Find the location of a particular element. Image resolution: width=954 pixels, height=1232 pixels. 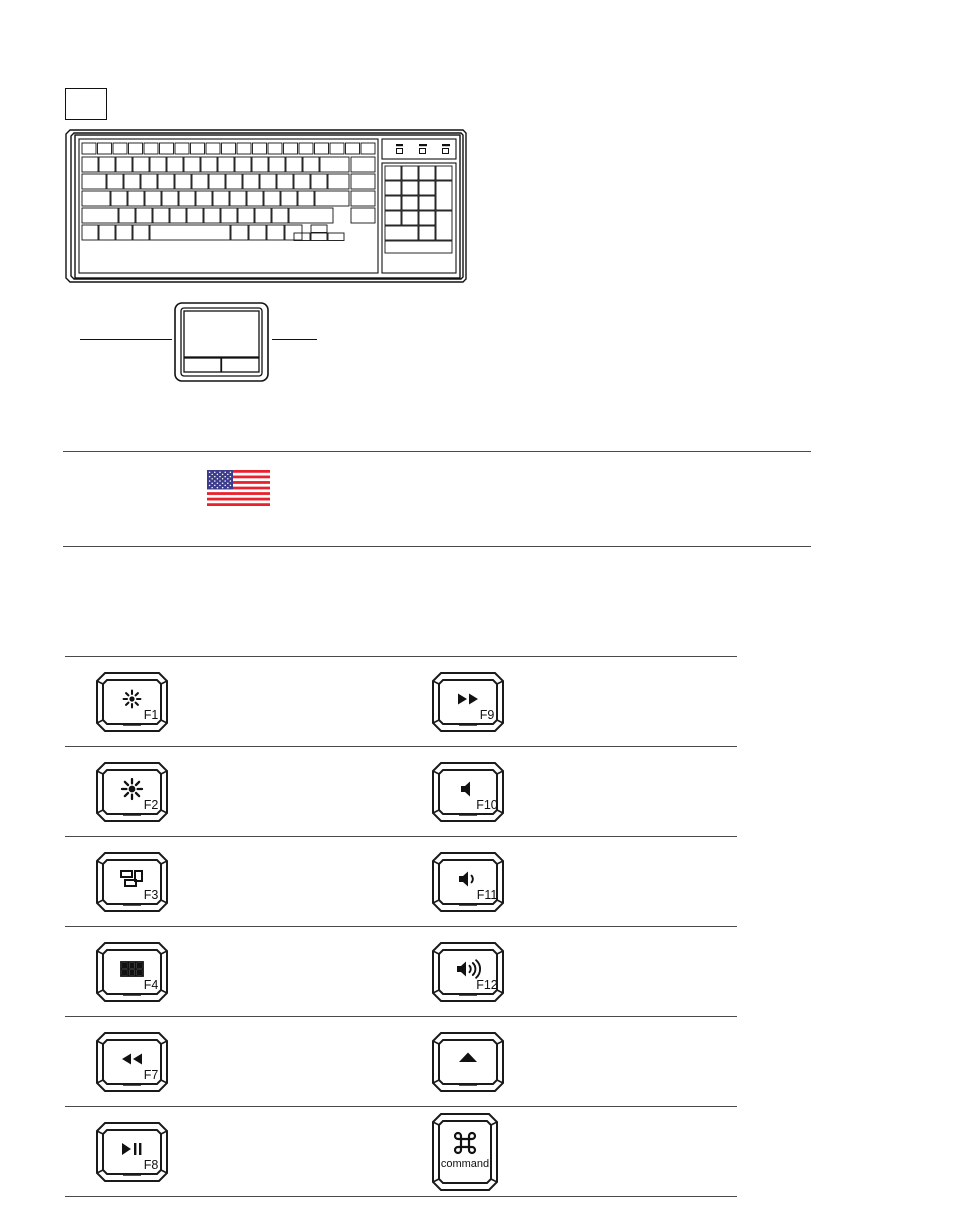

keycap-label: F8 is located at coordinates (151, 1165).